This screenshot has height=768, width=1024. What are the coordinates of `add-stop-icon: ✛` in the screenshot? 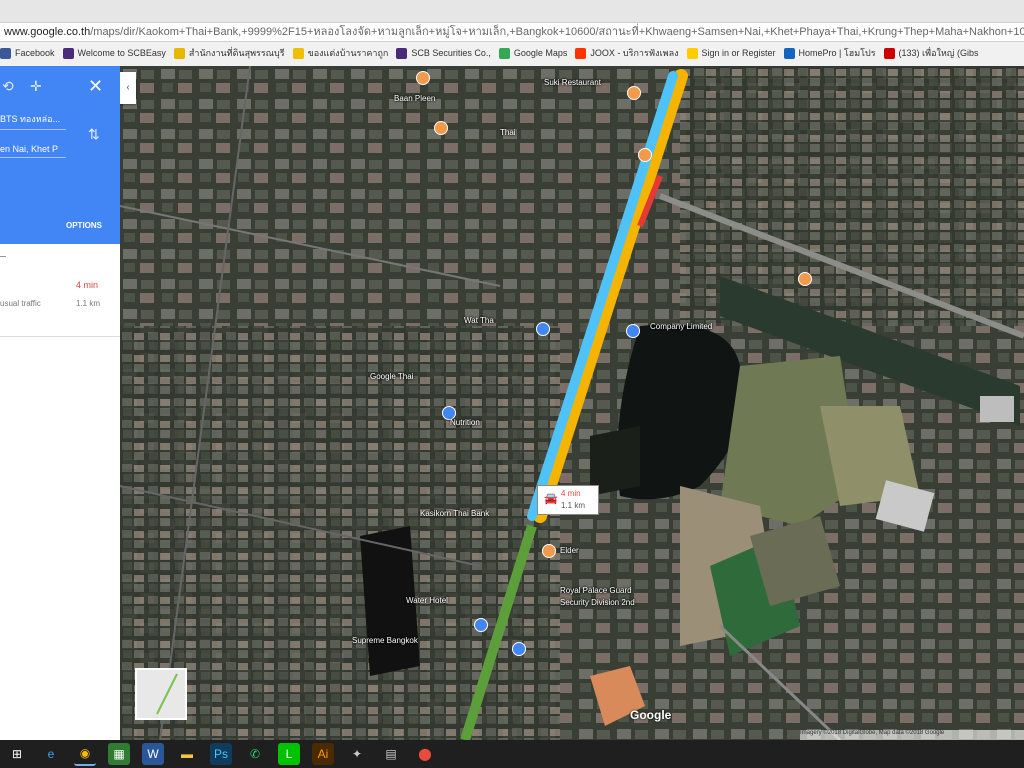 It's located at (36, 86).